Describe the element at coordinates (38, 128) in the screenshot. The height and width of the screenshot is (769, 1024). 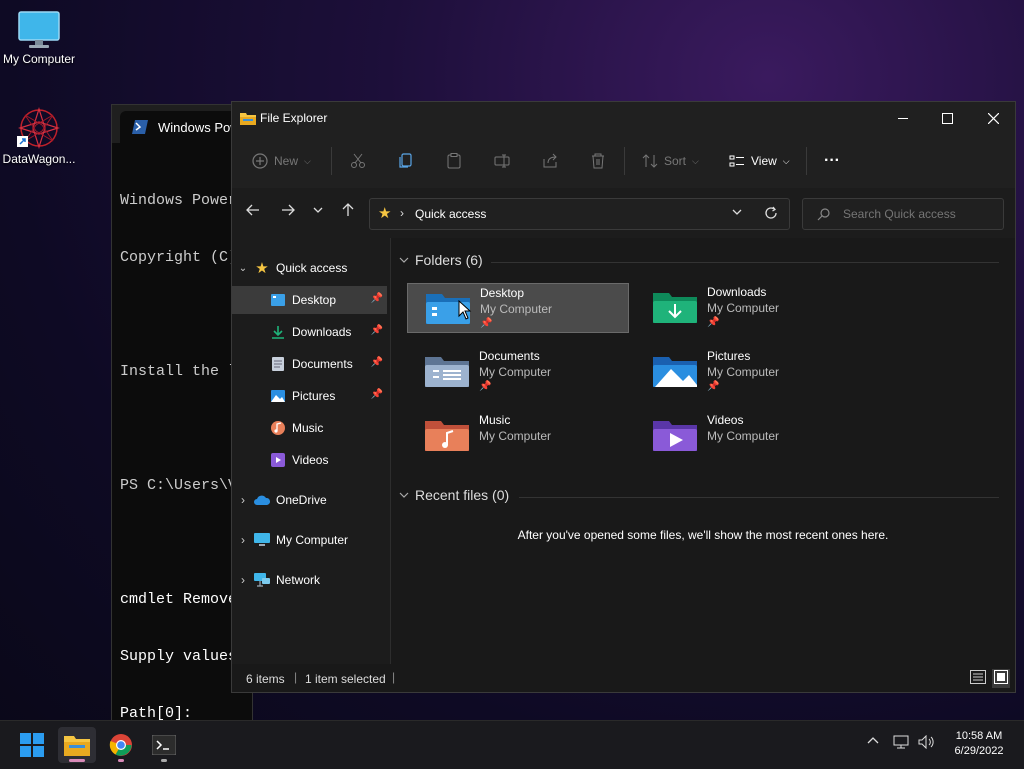
I see `datawagon-logo-icon` at that location.